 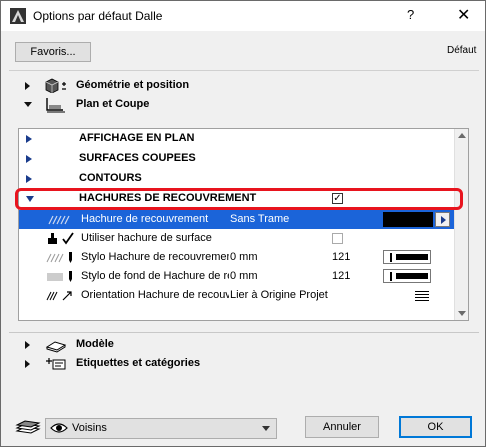 I want to click on hatch-icon, so click(x=59, y=220).